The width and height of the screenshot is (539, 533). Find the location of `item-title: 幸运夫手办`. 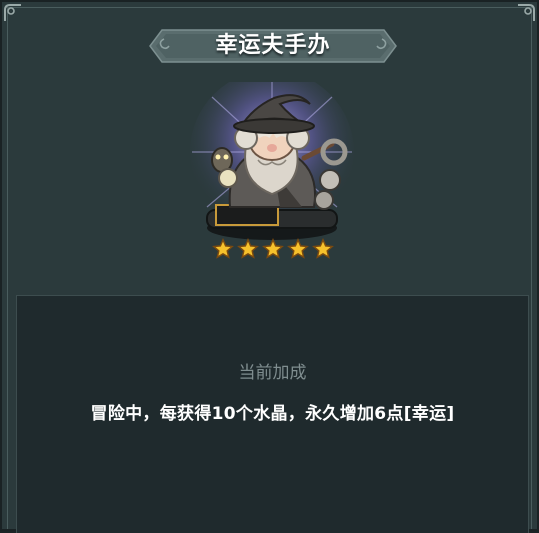

item-title: 幸运夫手办 is located at coordinates (273, 45).